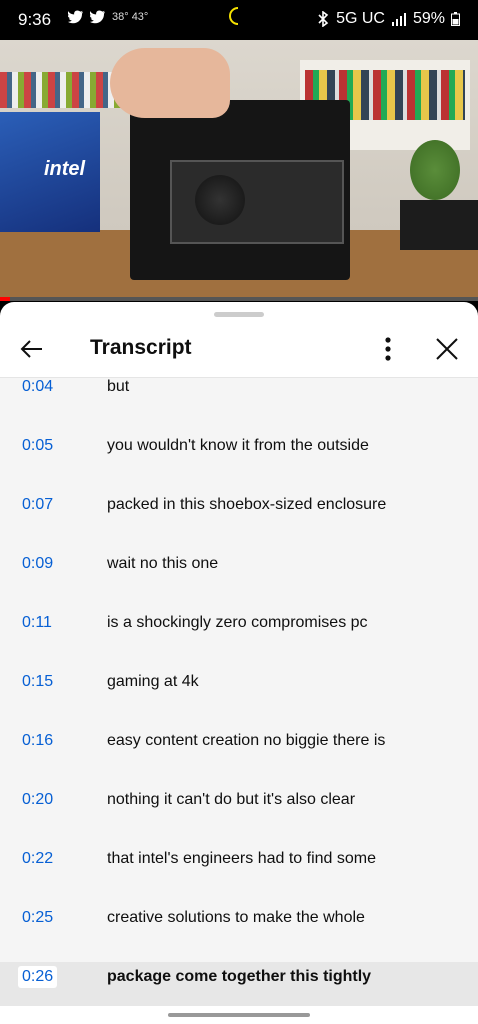 Image resolution: width=478 pixels, height=1024 pixels. What do you see at coordinates (37, 446) in the screenshot?
I see `transcript-timestamp: 0:05` at bounding box center [37, 446].